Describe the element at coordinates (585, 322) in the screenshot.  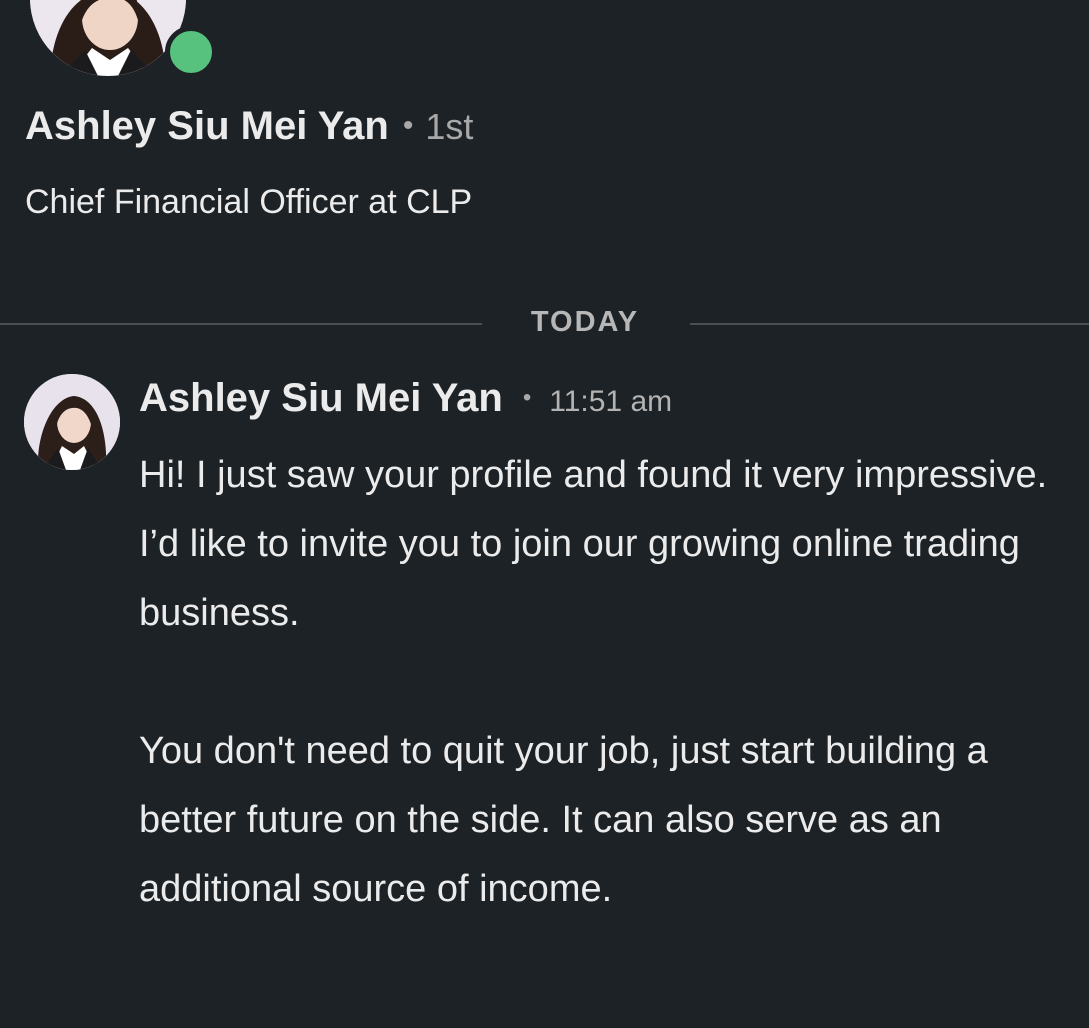
I see `date-divider-label: TODAY` at that location.